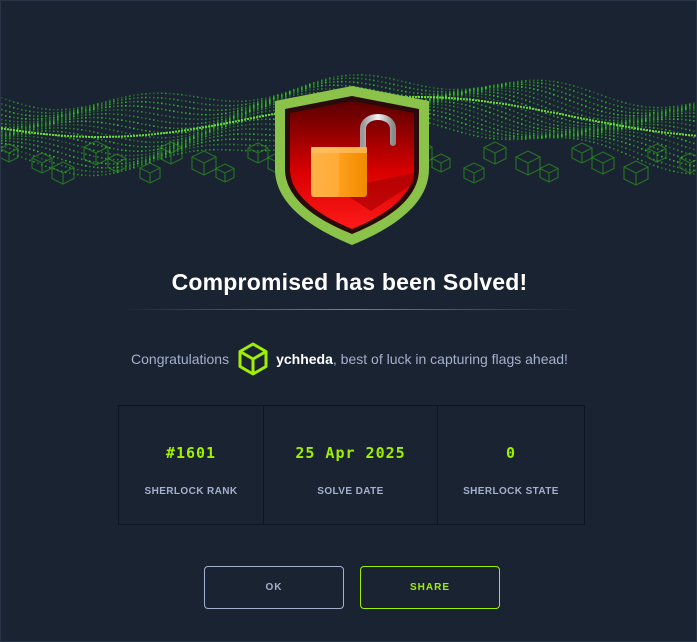  Describe the element at coordinates (349, 282) in the screenshot. I see `page-title: Compromised has been Solved!` at that location.